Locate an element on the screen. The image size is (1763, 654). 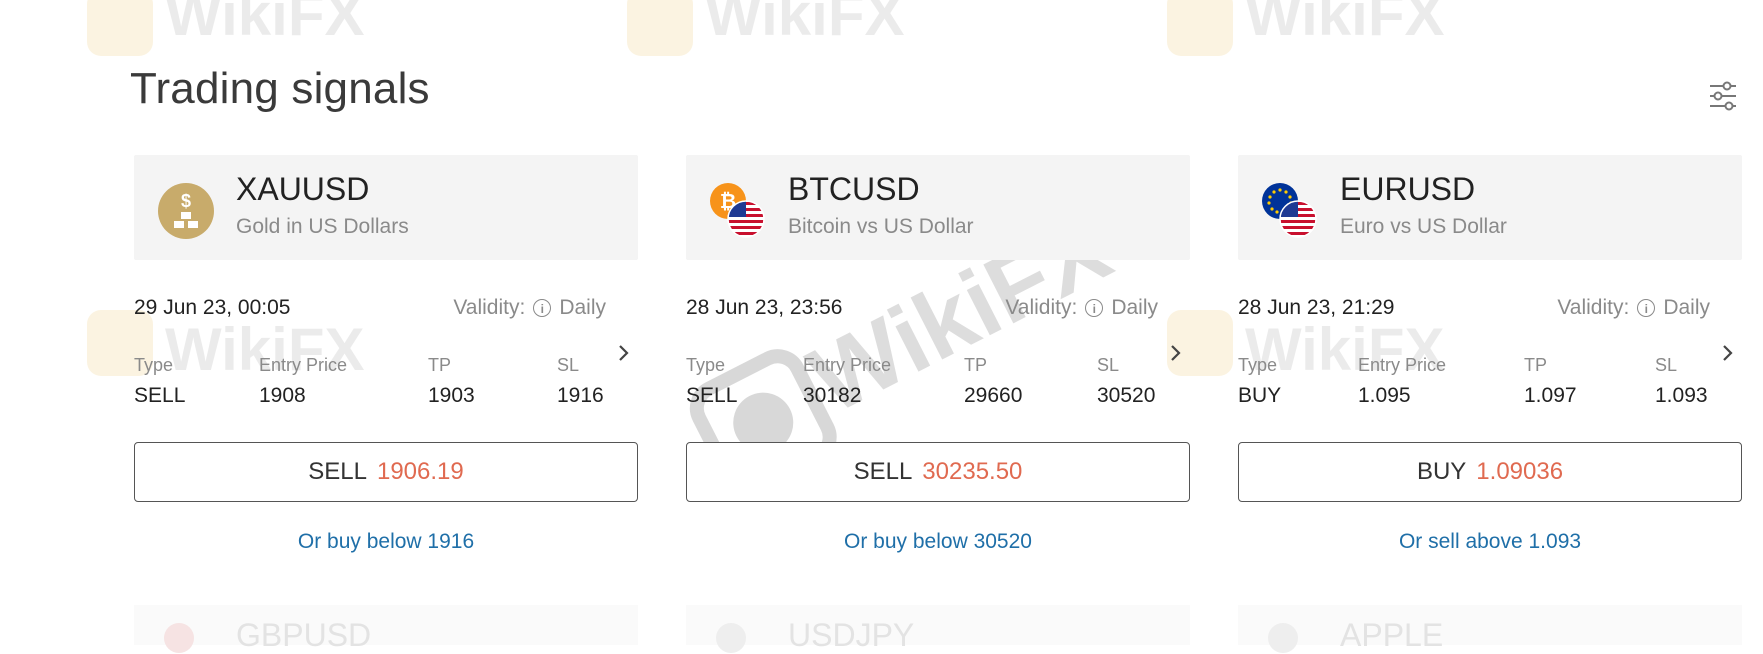
instrument-name: Bitcoin vs US Dollar is located at coordinates (881, 226).